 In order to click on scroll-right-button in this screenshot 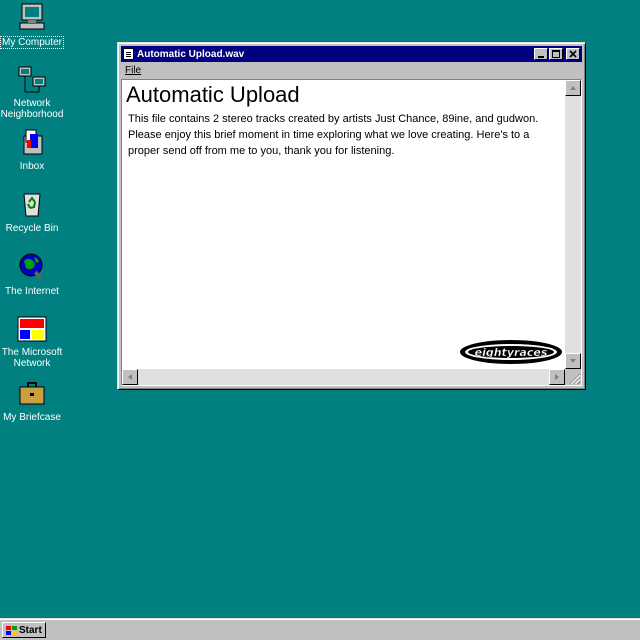, I will do `click(557, 377)`.